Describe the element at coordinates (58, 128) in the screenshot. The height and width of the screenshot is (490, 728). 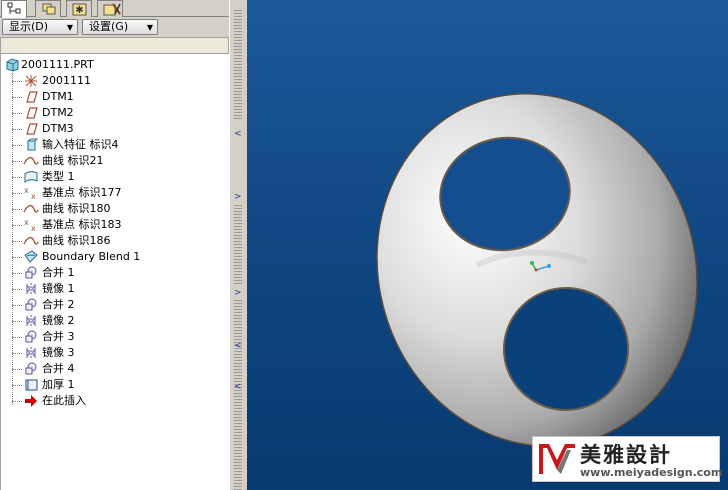
I see `tree-item-label: DTM3` at that location.